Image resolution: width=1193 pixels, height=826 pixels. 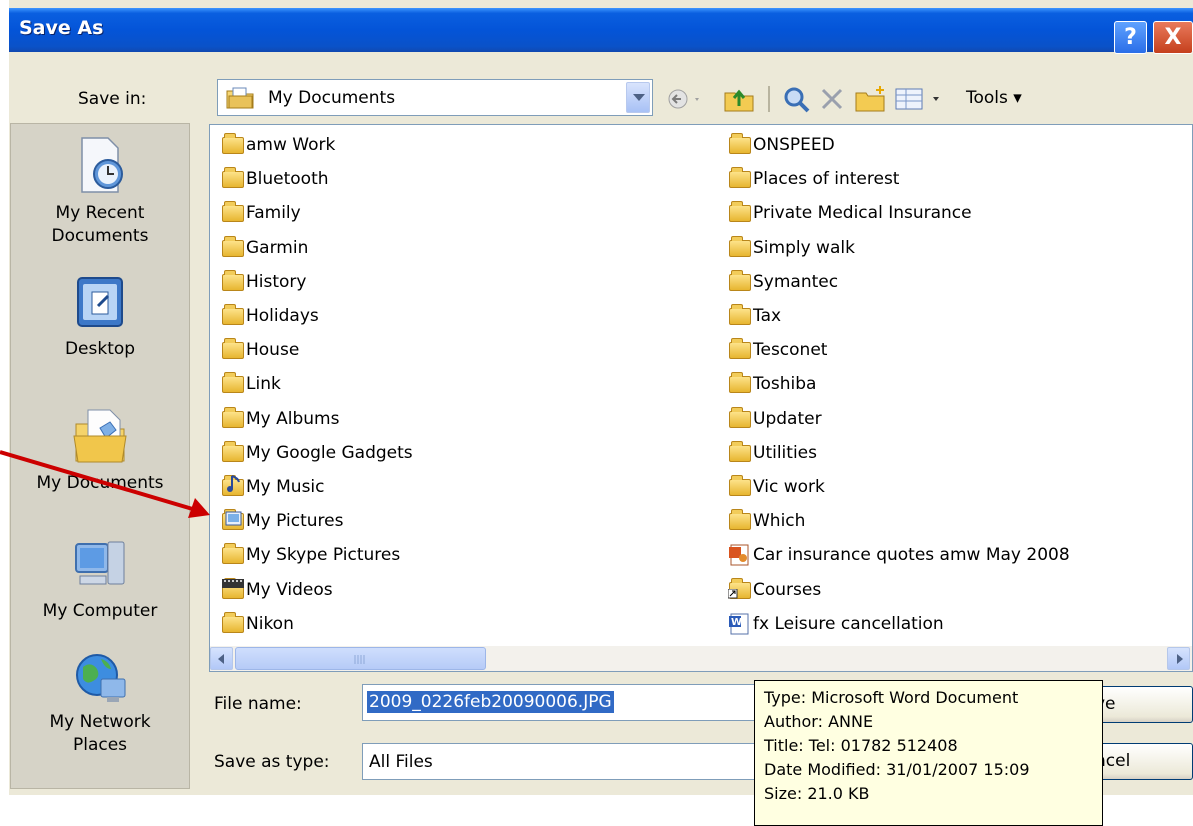 I want to click on powerpoint-document-icon, so click(x=740, y=555).